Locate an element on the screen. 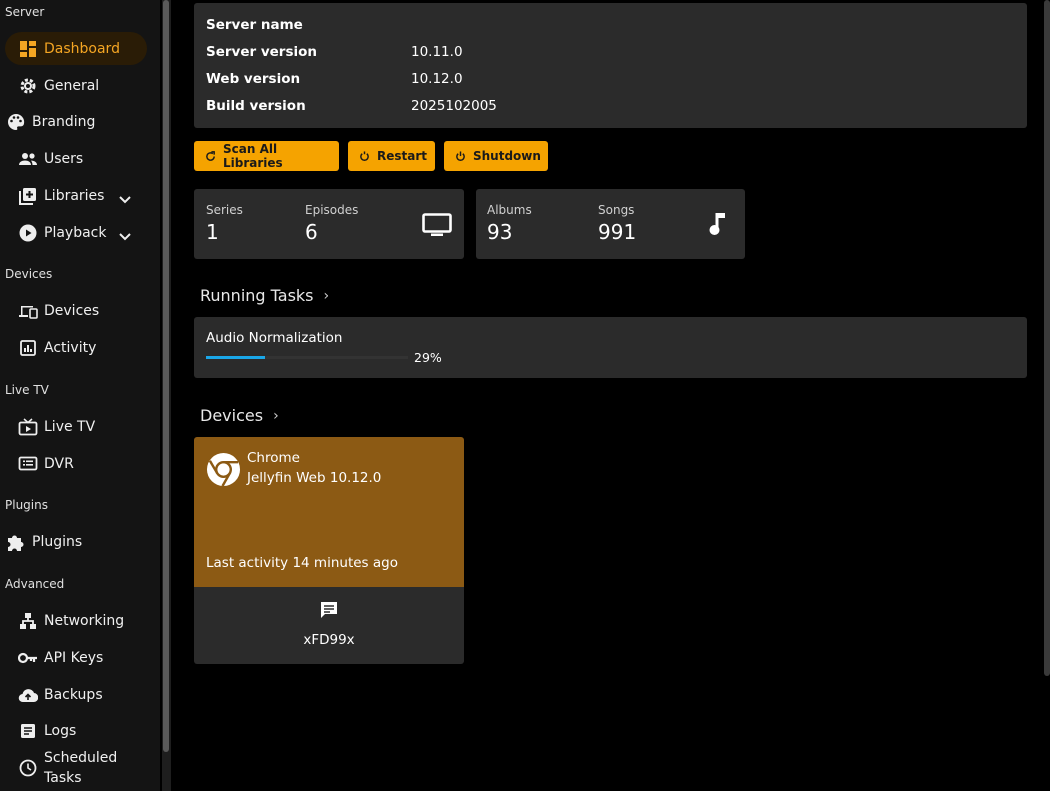 This screenshot has height=791, width=1050. gear-icon is located at coordinates (28, 86).